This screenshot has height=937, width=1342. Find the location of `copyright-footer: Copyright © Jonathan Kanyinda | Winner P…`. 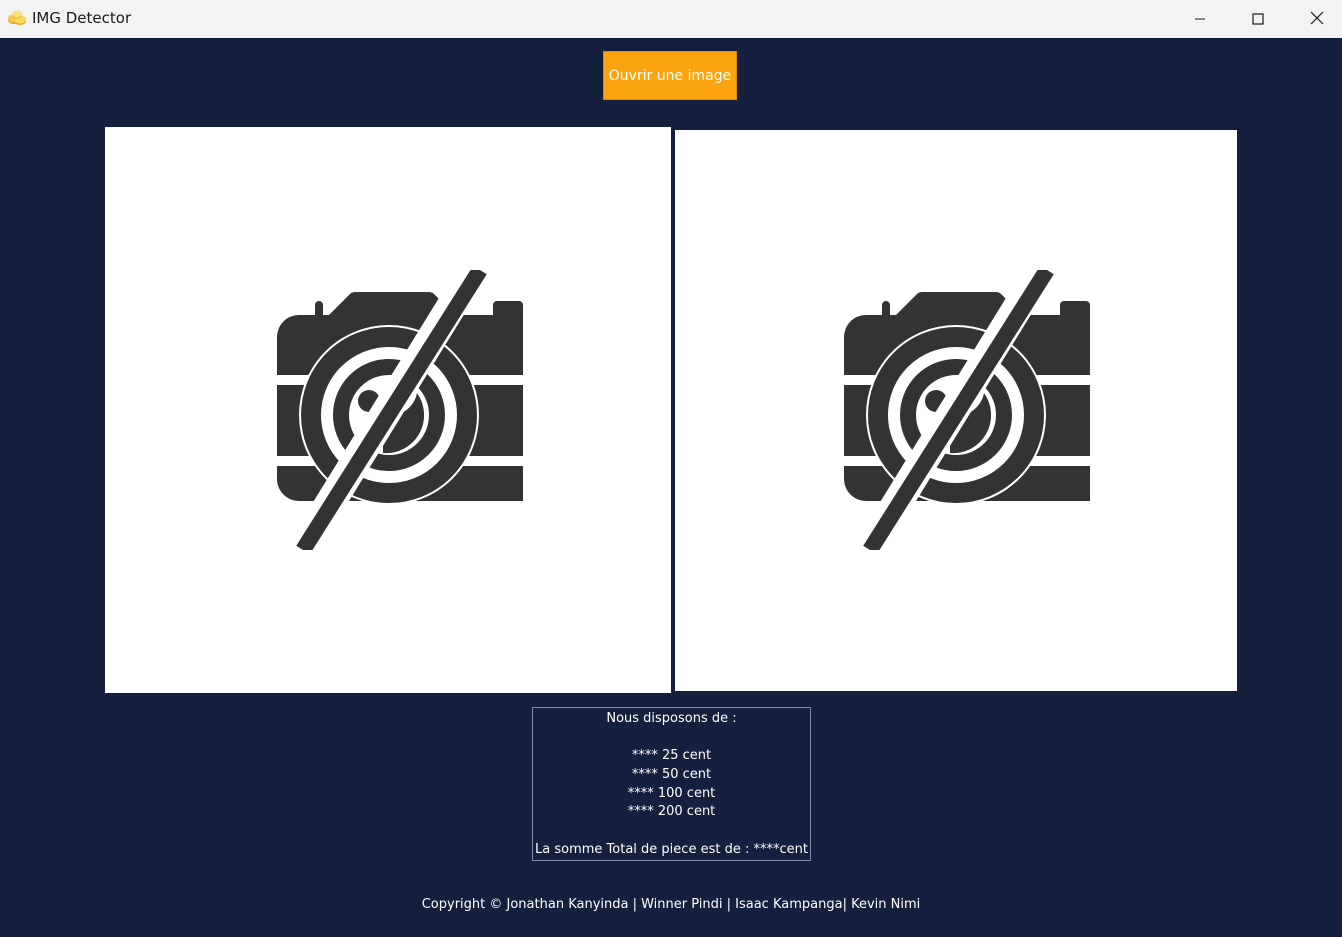

copyright-footer: Copyright © Jonathan Kanyinda | Winner P… is located at coordinates (671, 904).